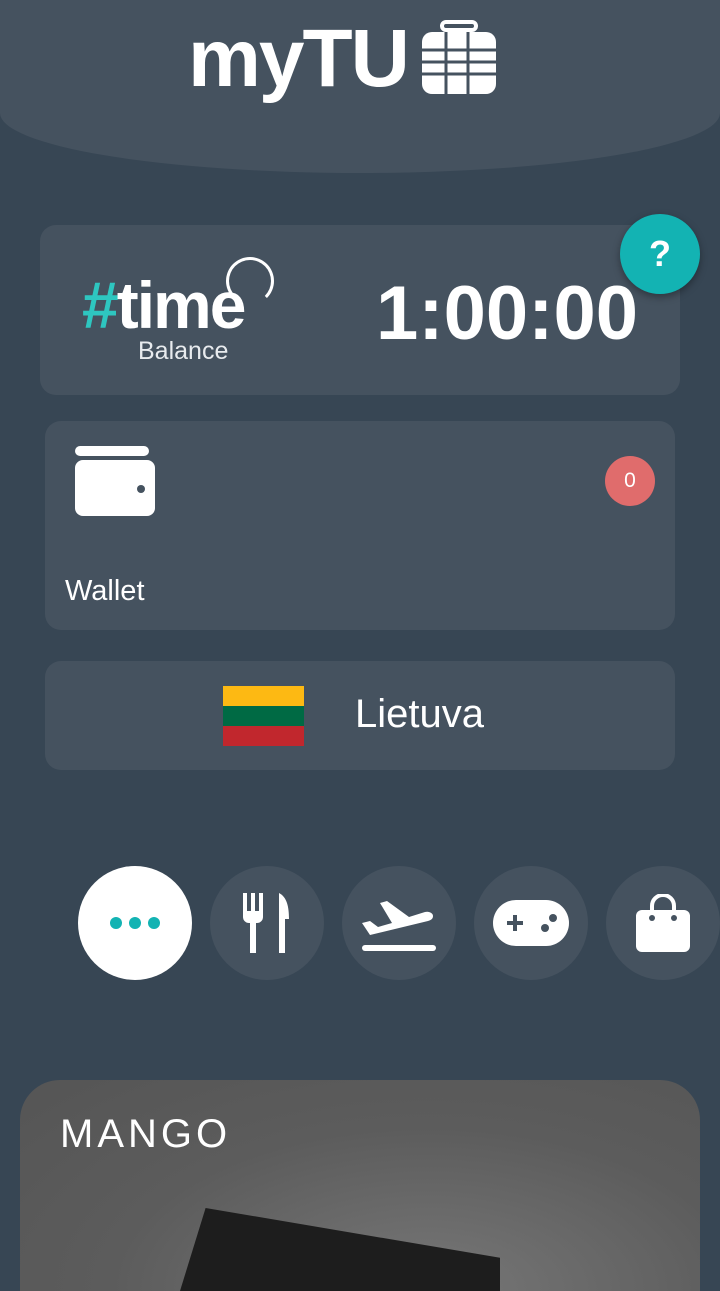 The width and height of the screenshot is (720, 1291). I want to click on category-shopping, so click(663, 923).